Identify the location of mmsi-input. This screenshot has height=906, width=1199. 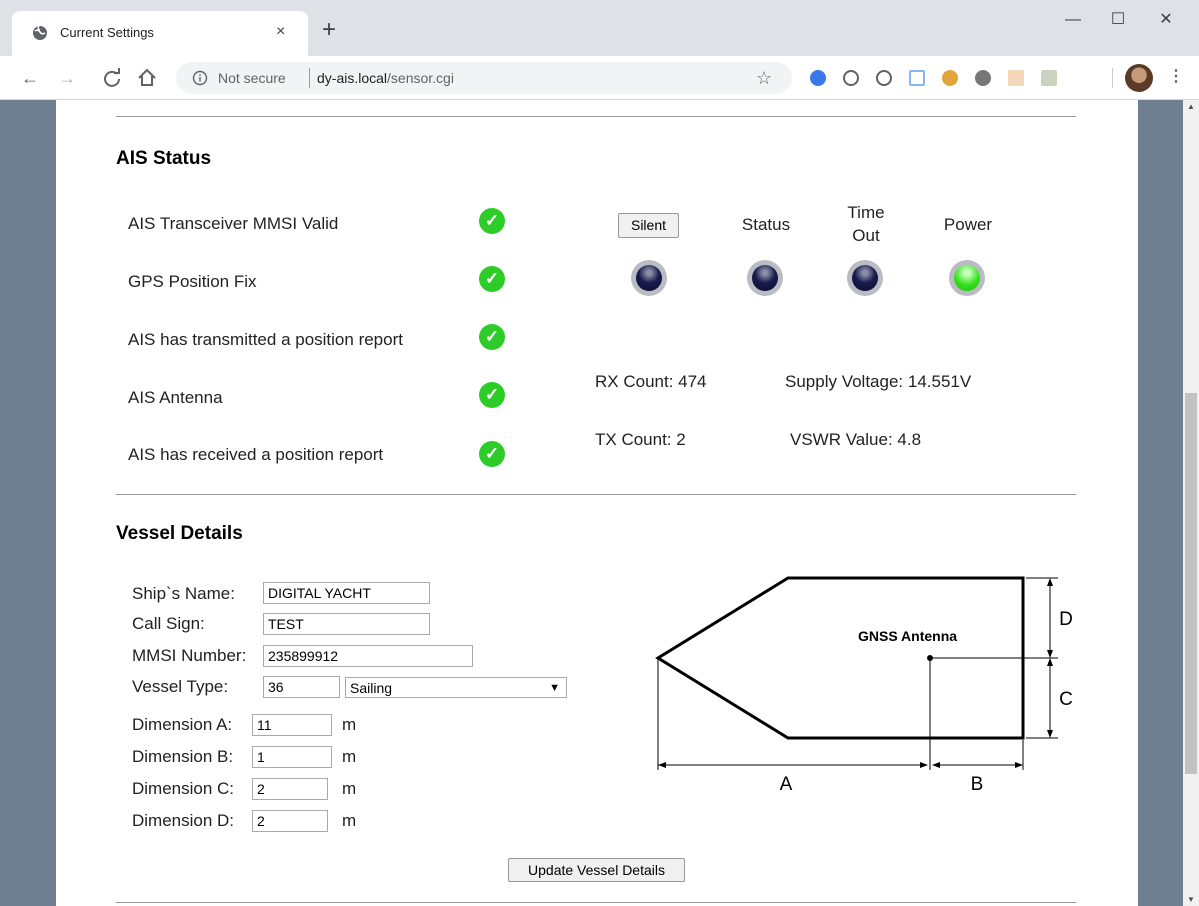
(368, 656).